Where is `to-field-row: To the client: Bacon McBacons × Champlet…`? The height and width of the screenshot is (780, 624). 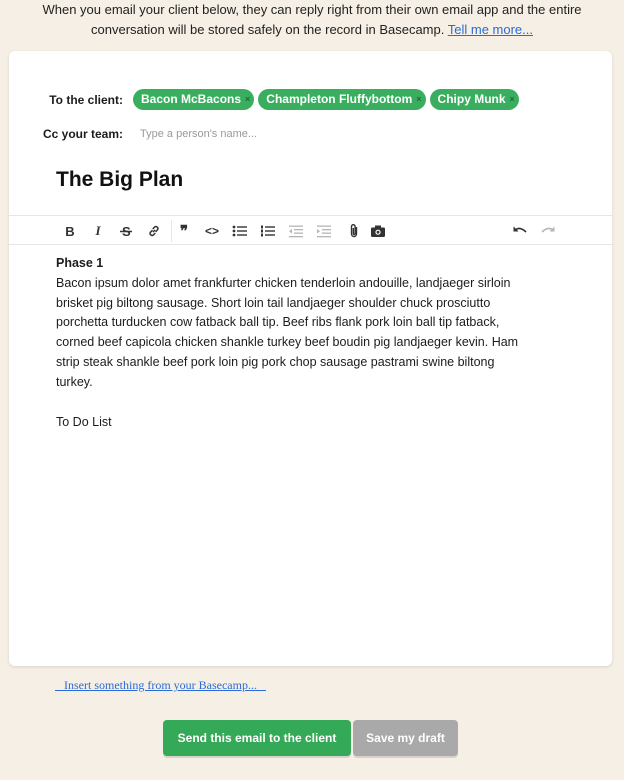
to-field-row: To the client: Bacon McBacons × Champlet… is located at coordinates (310, 99).